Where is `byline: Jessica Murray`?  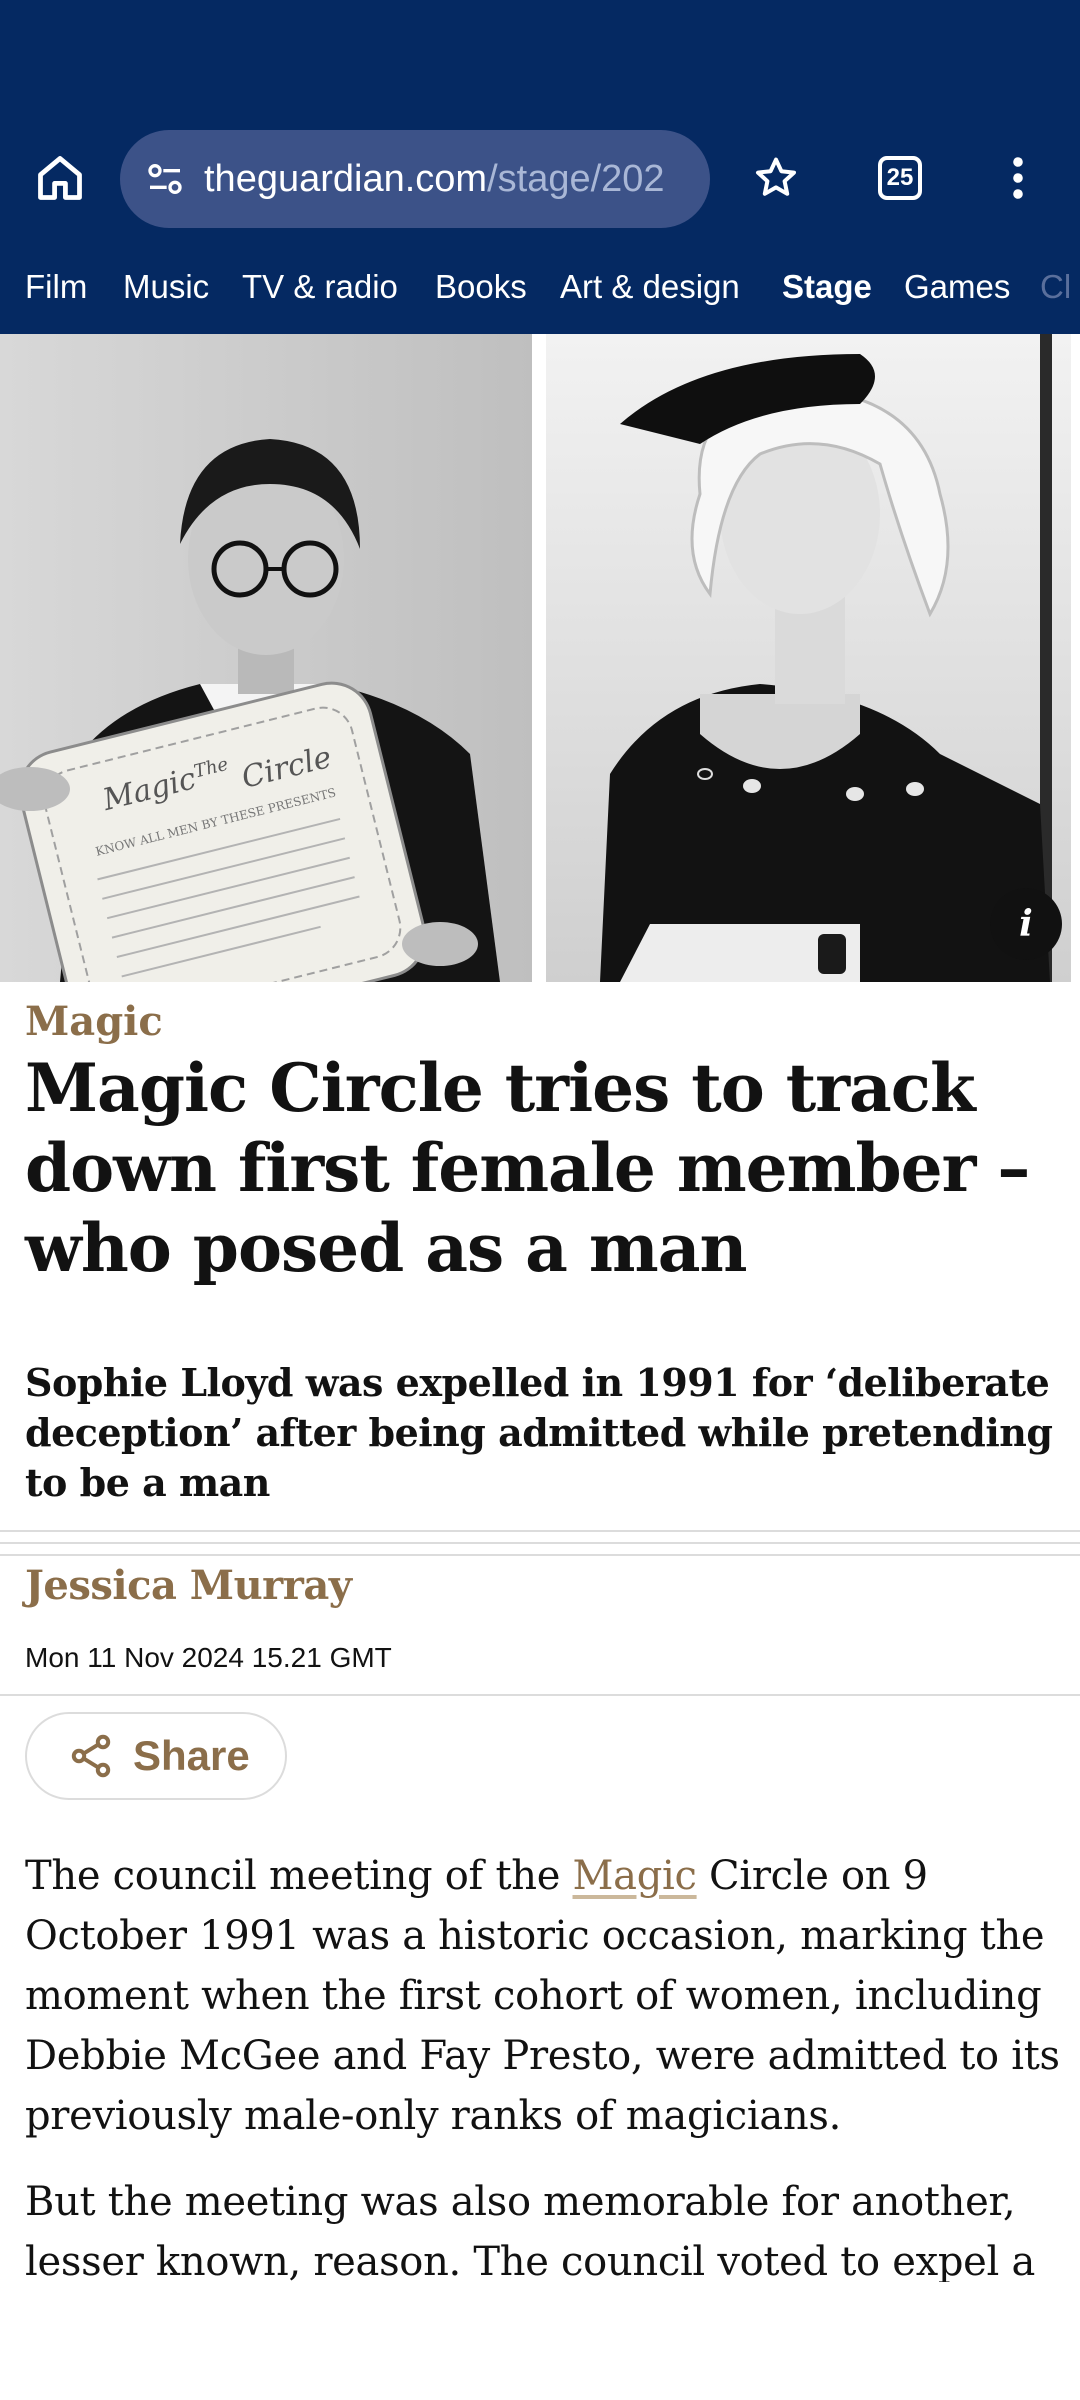
byline: Jessica Murray is located at coordinates (188, 1585).